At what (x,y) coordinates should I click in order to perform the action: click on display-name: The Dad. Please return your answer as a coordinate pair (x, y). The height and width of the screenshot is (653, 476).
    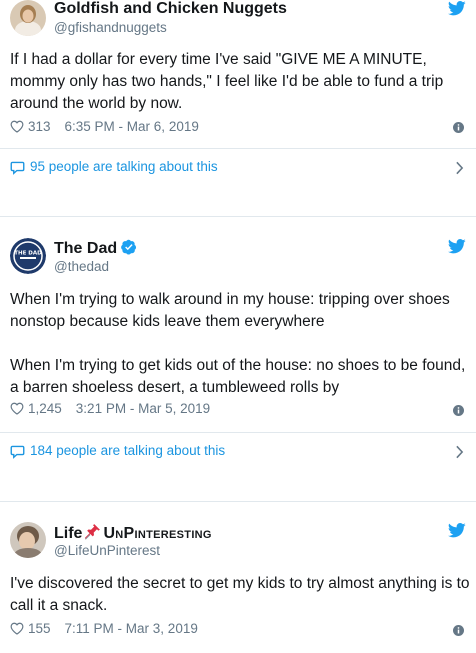
    Looking at the image, I should click on (95, 248).